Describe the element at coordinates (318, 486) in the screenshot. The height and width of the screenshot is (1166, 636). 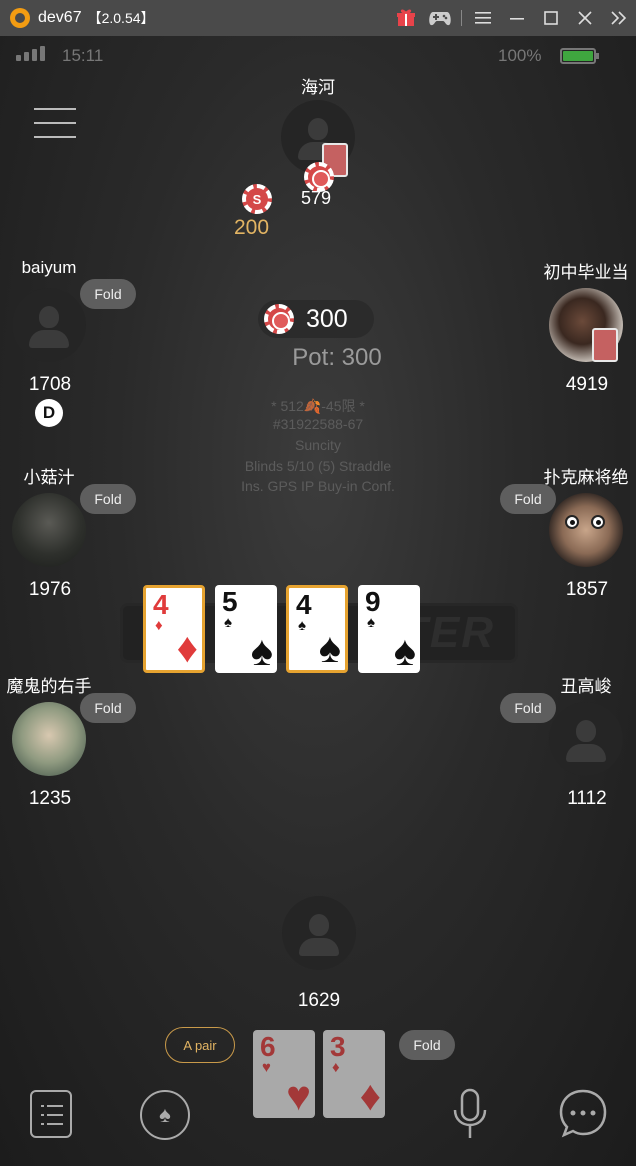
I see `table-rules: Ins. GPS IP Buy-in Conf.` at that location.